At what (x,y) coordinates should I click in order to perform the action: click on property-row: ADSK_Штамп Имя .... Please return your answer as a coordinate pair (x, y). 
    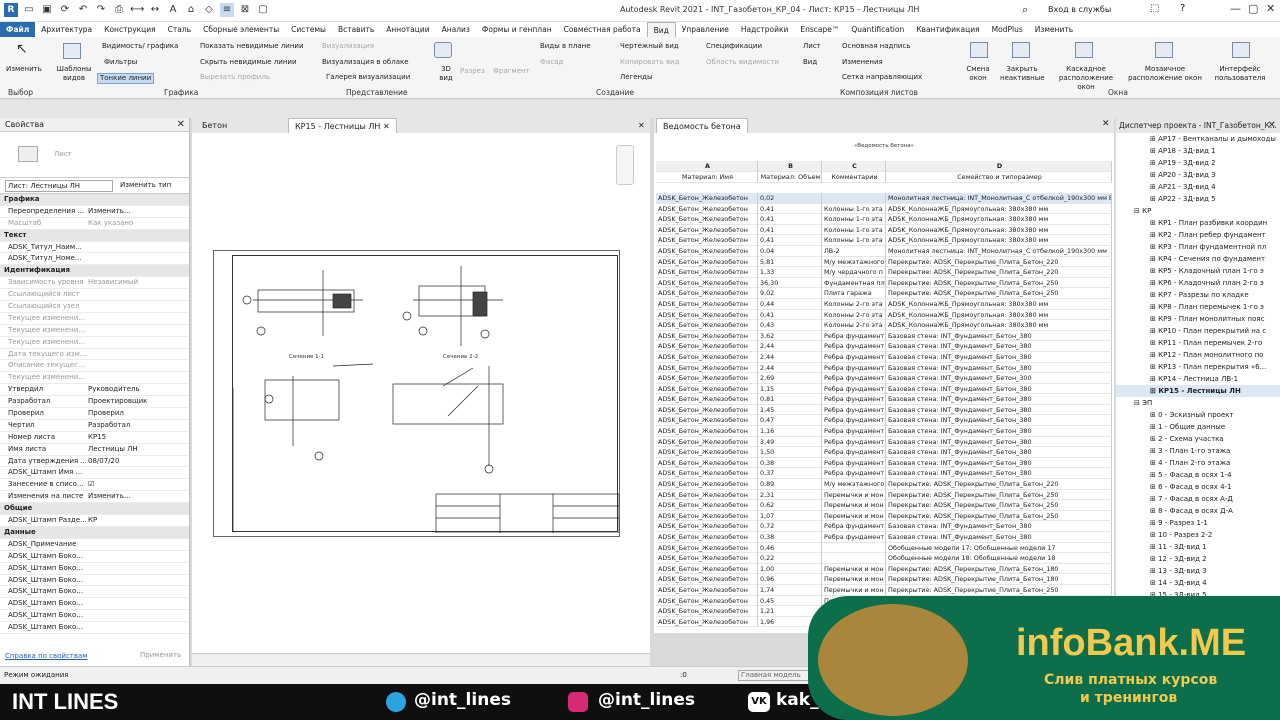
    Looking at the image, I should click on (94, 473).